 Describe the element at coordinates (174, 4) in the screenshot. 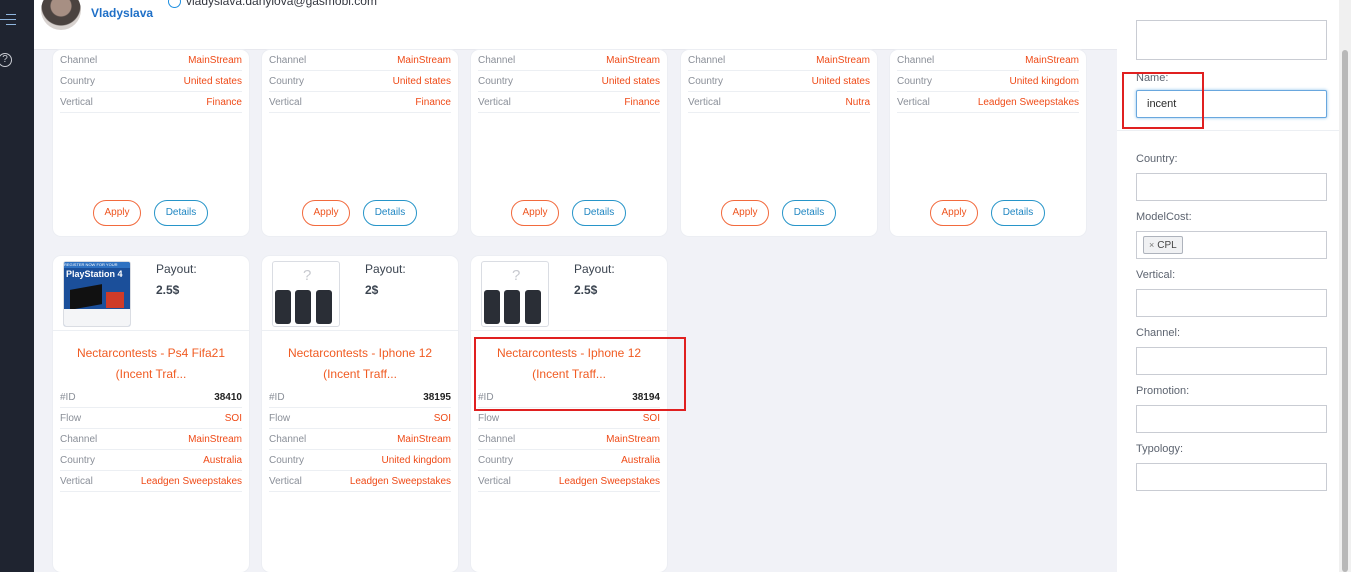

I see `email-status-icon` at that location.